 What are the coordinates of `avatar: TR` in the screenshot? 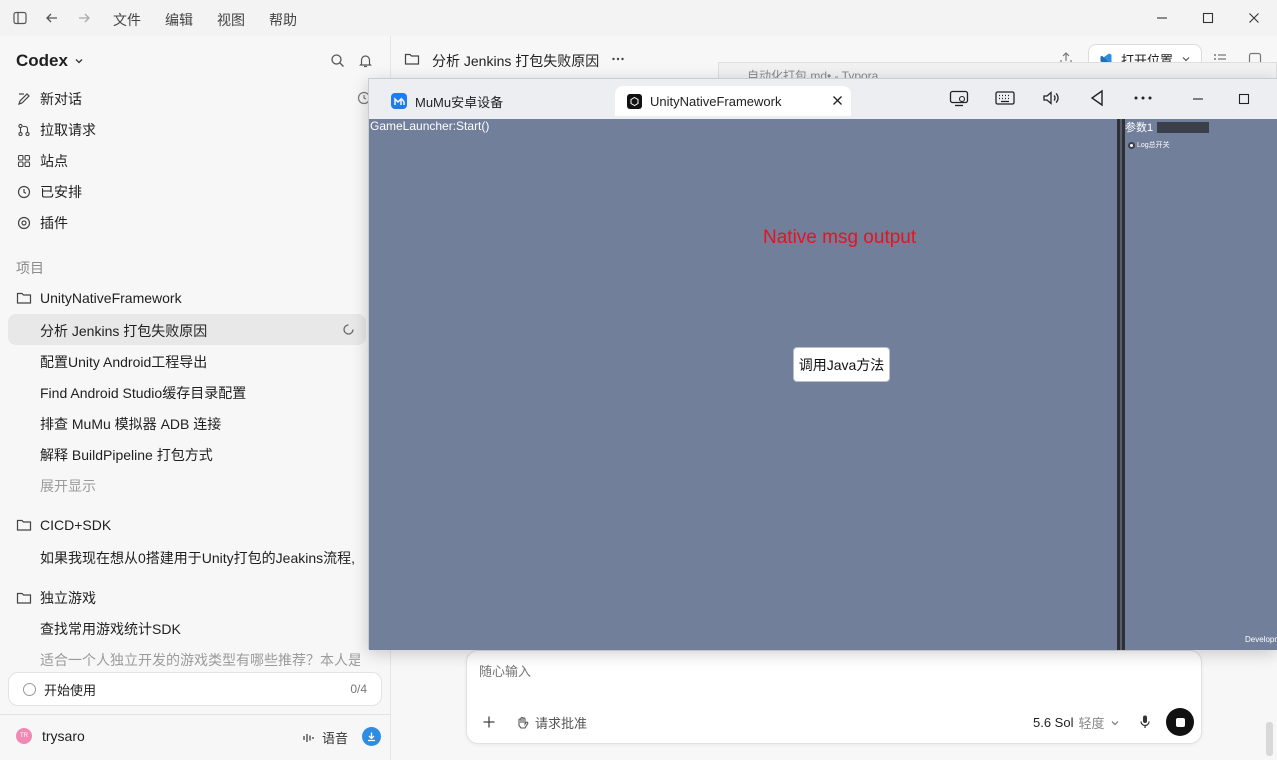 It's located at (24, 736).